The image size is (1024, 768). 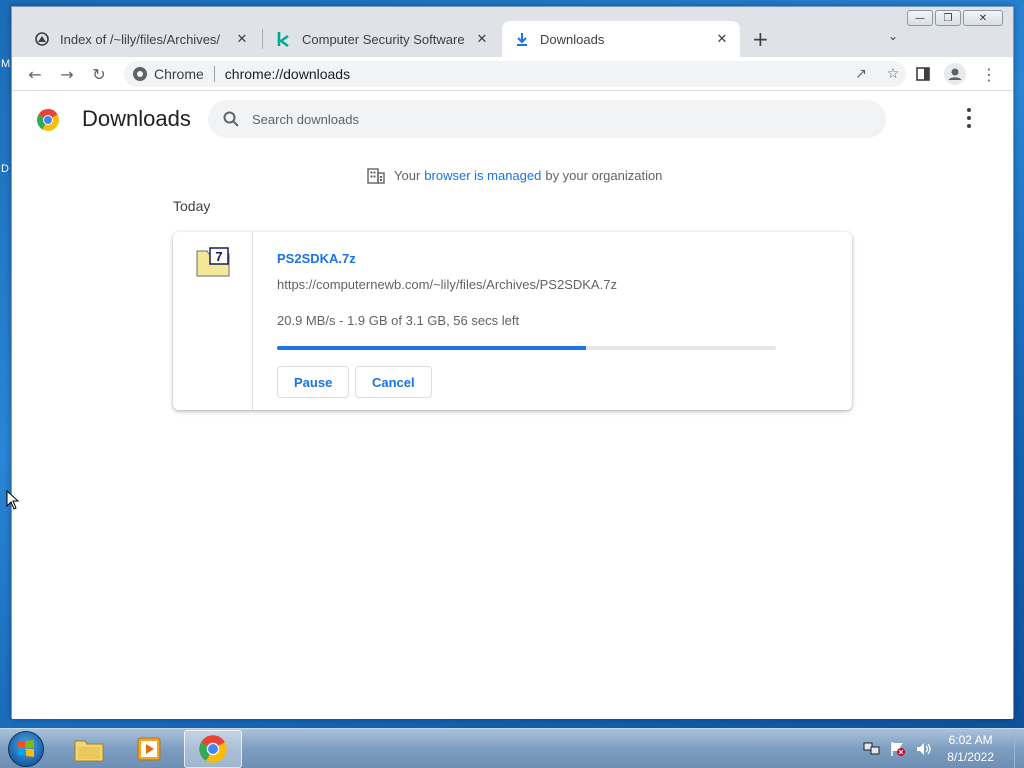 I want to click on desktop-icon-label-fragment: M, so click(x=6, y=64).